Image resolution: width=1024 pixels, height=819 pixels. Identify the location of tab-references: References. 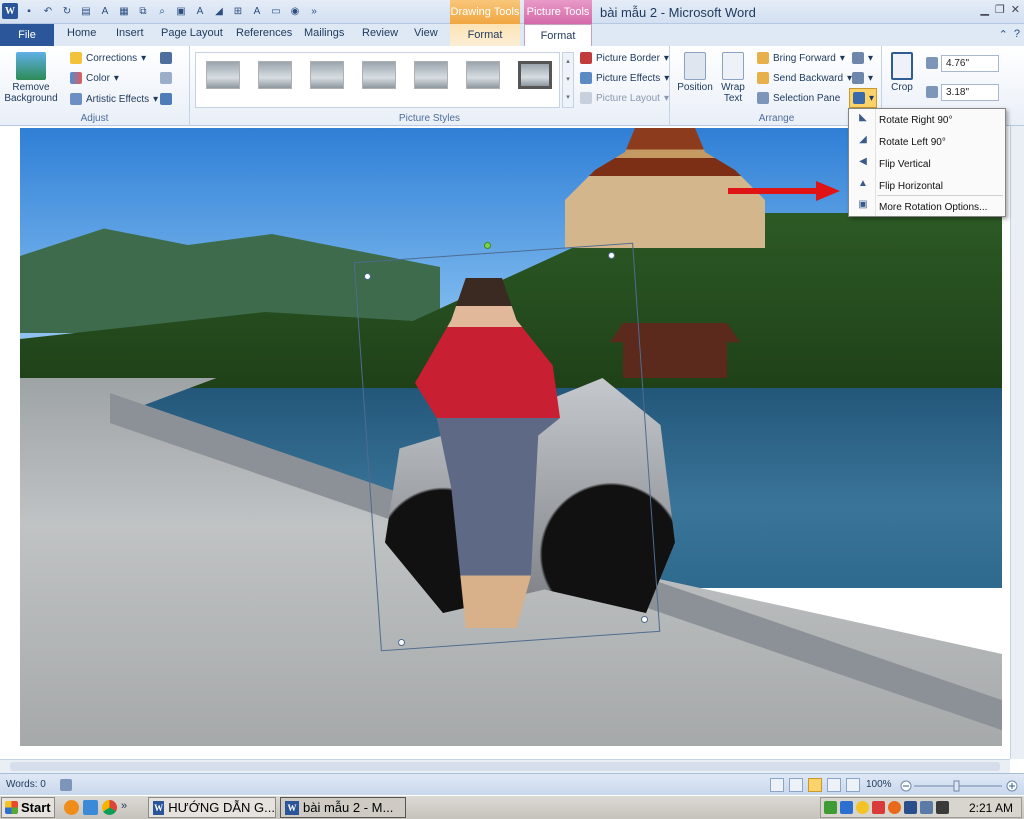
(264, 33).